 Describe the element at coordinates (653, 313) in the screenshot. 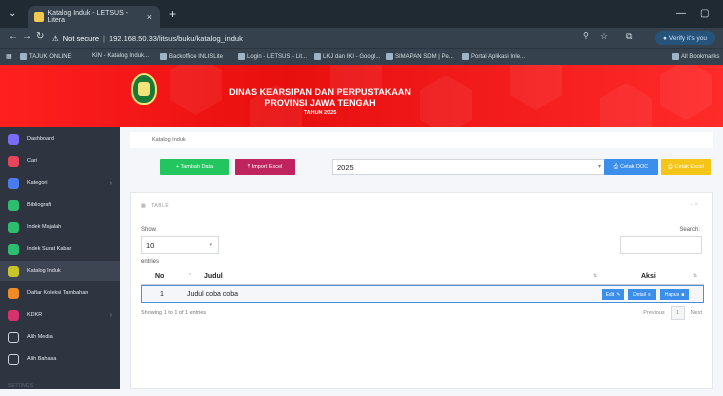

I see `prev-button: Previous` at that location.